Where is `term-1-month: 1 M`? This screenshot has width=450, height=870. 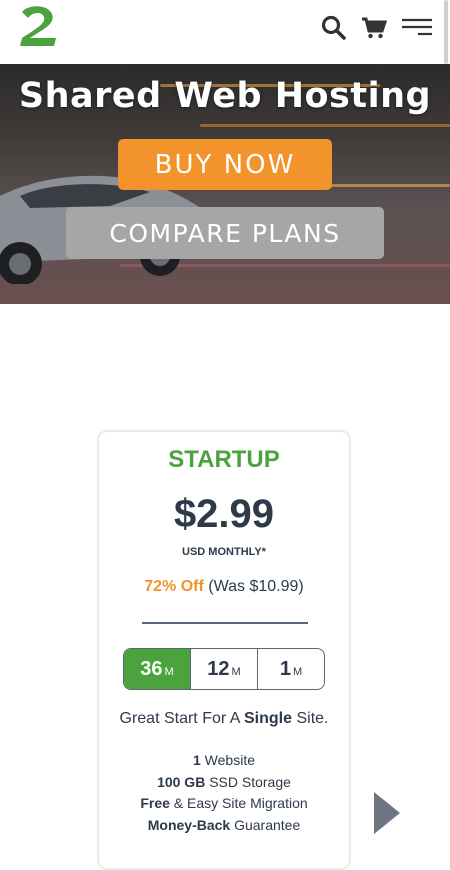 term-1-month: 1 M is located at coordinates (290, 669).